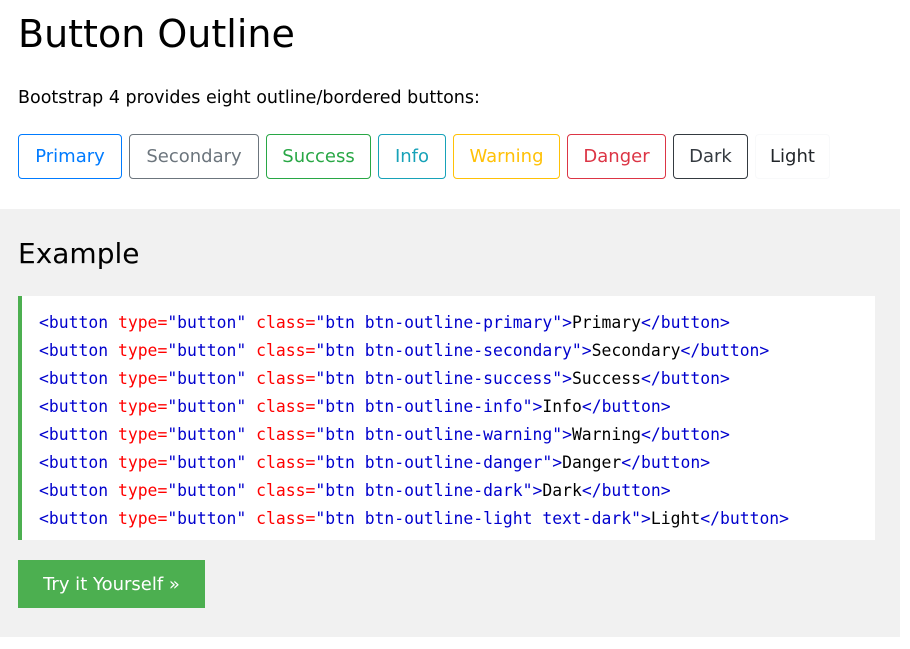 This screenshot has width=910, height=649. What do you see at coordinates (506, 156) in the screenshot?
I see `warning-outline-button: Warning` at bounding box center [506, 156].